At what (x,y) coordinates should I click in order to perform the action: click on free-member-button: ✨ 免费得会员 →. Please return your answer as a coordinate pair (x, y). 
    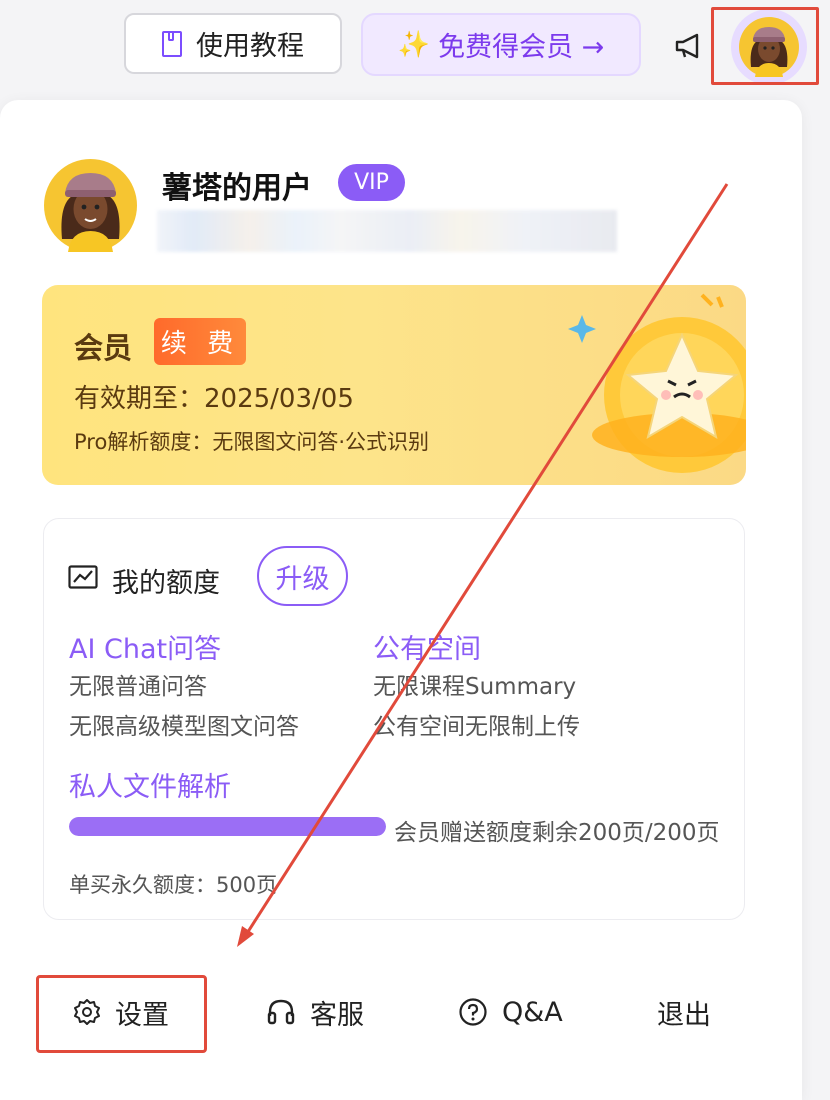
    Looking at the image, I should click on (501, 44).